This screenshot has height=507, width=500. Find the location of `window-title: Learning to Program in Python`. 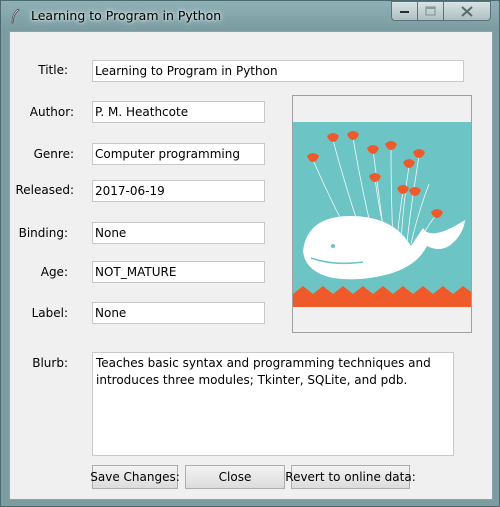

window-title: Learning to Program in Python is located at coordinates (126, 15).